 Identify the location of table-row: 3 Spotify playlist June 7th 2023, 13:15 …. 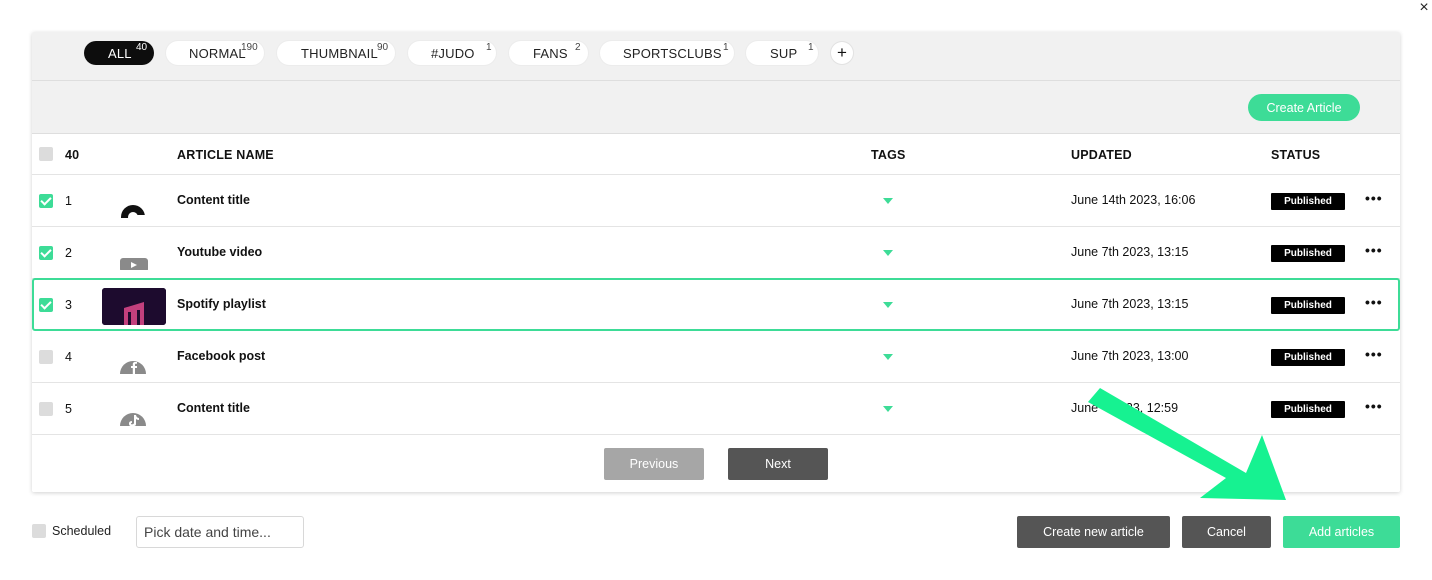
(716, 304).